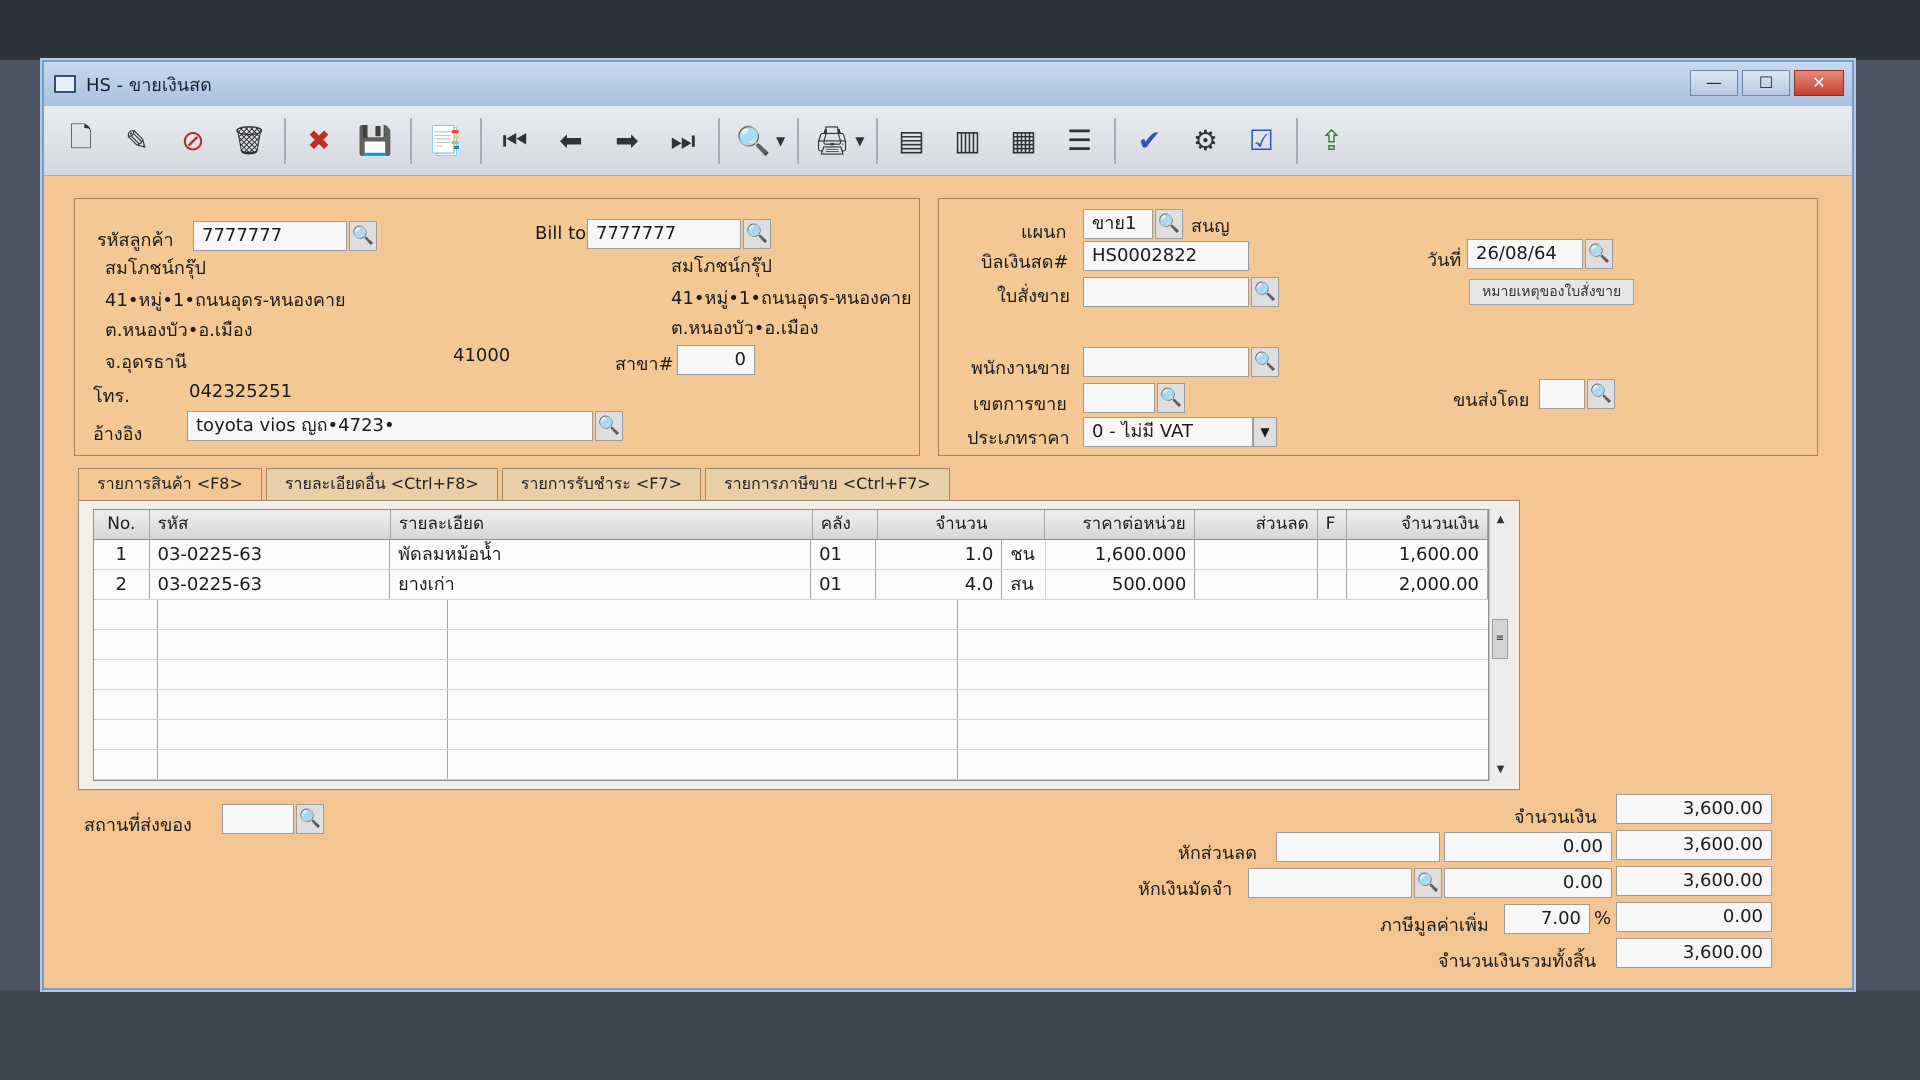 This screenshot has width=1920, height=1080. What do you see at coordinates (1023, 141) in the screenshot?
I see `chart-icon: ▦` at bounding box center [1023, 141].